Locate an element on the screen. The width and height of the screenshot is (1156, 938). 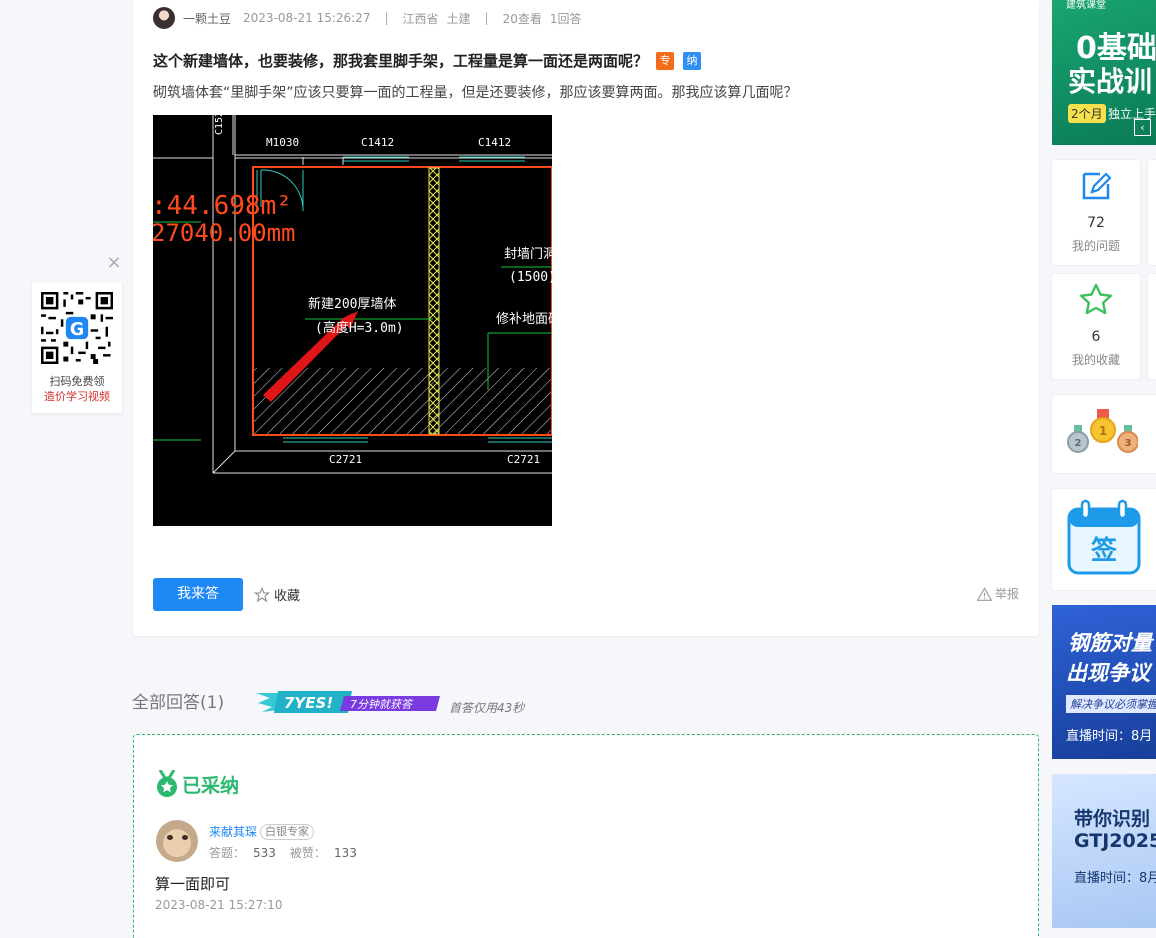
sign-in-label: 签 is located at coordinates (1104, 550).